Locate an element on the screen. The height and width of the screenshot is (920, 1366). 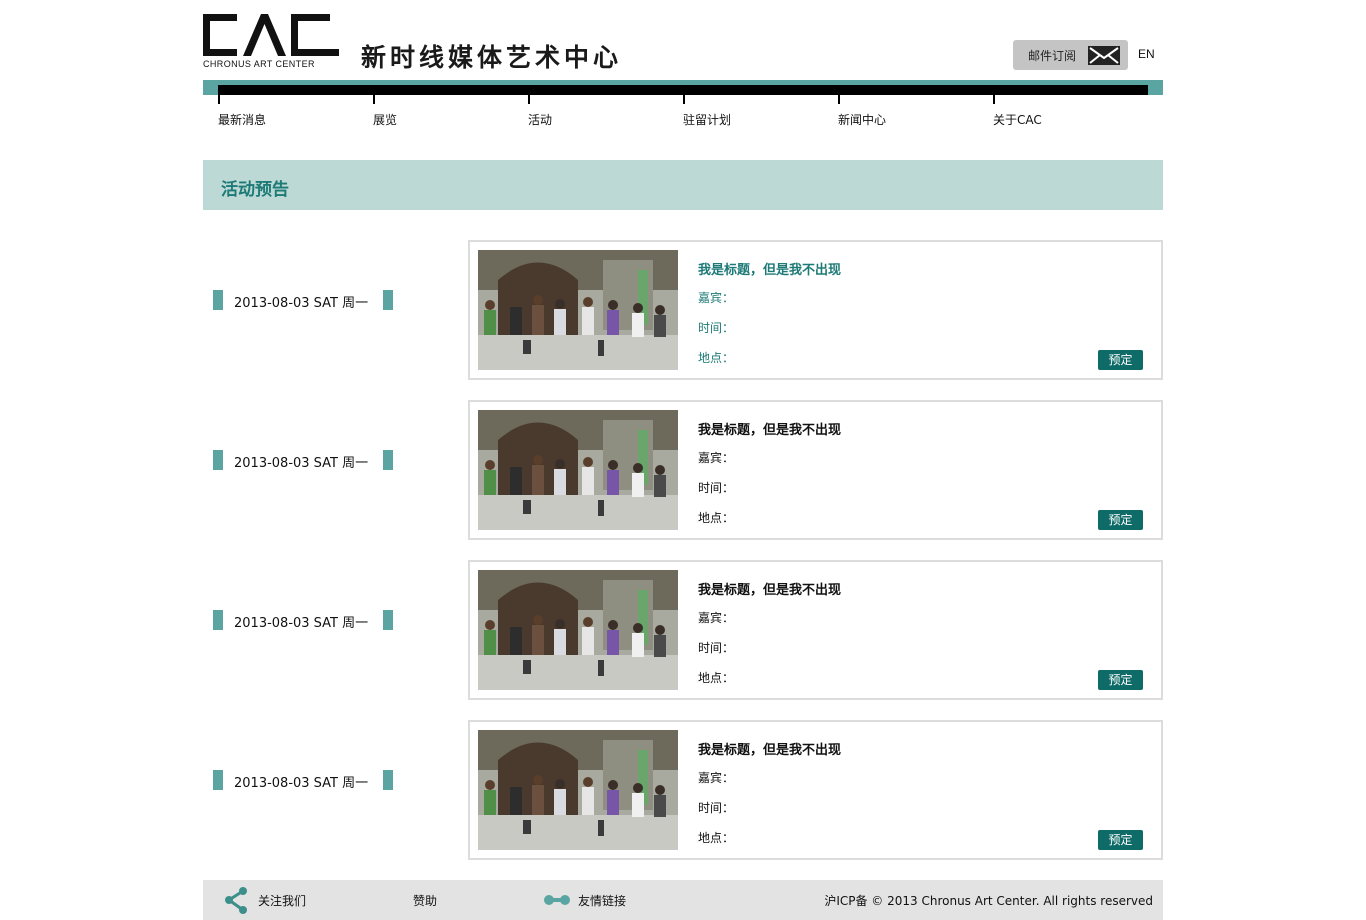
nav-label: 活动 is located at coordinates (540, 120).